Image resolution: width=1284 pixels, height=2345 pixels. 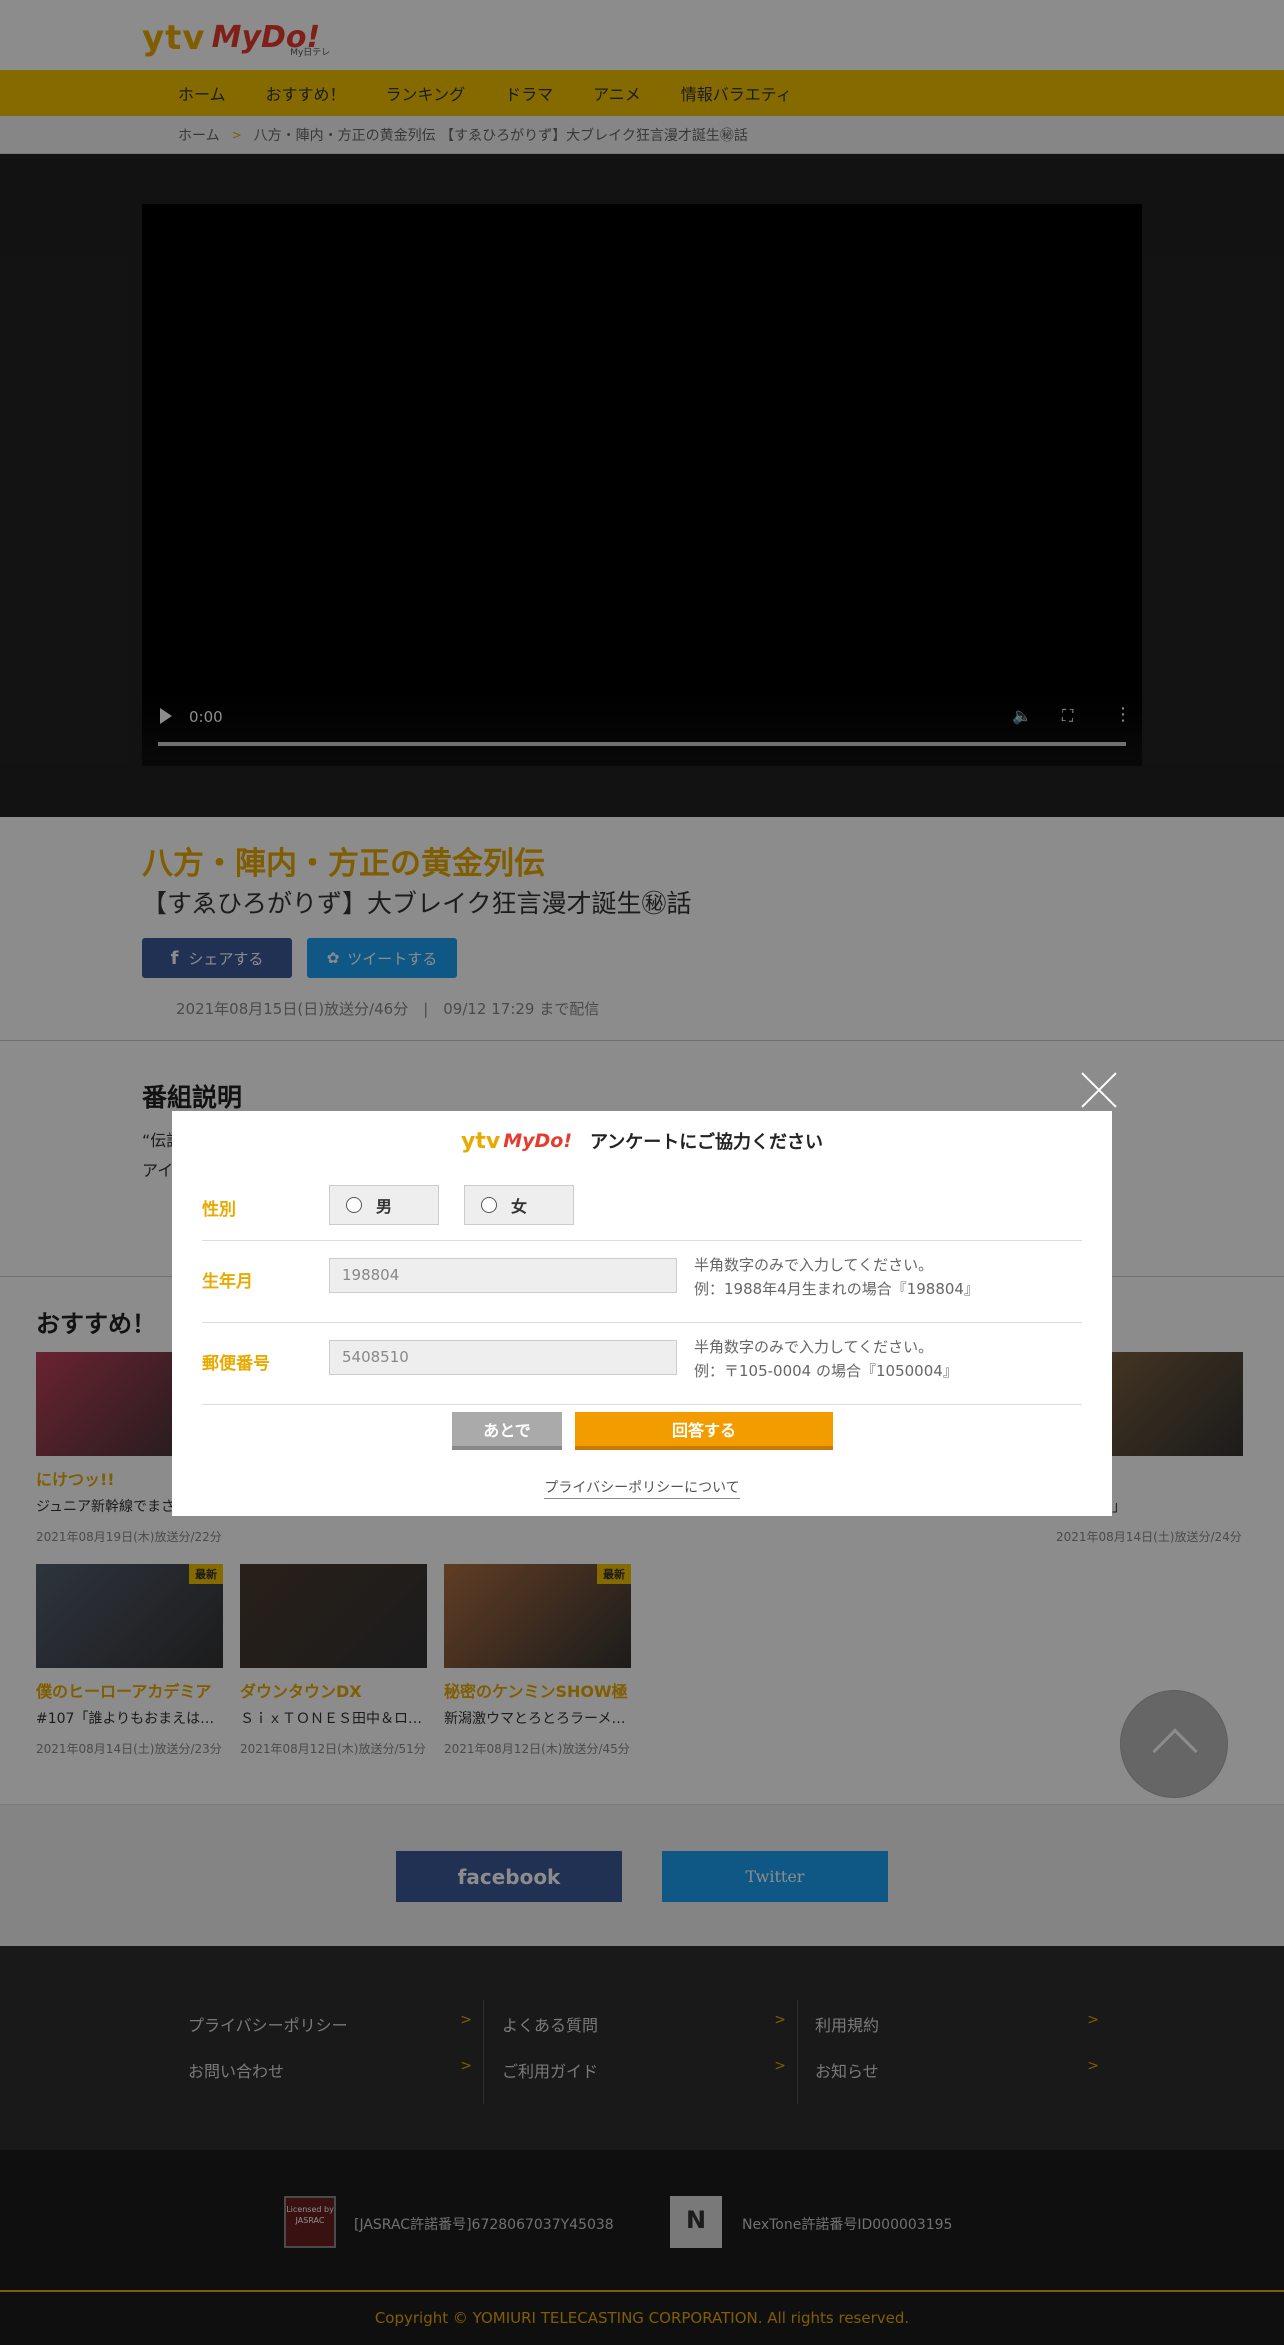 I want to click on survey-title: アンケートにご協力ください, so click(x=706, y=1142).